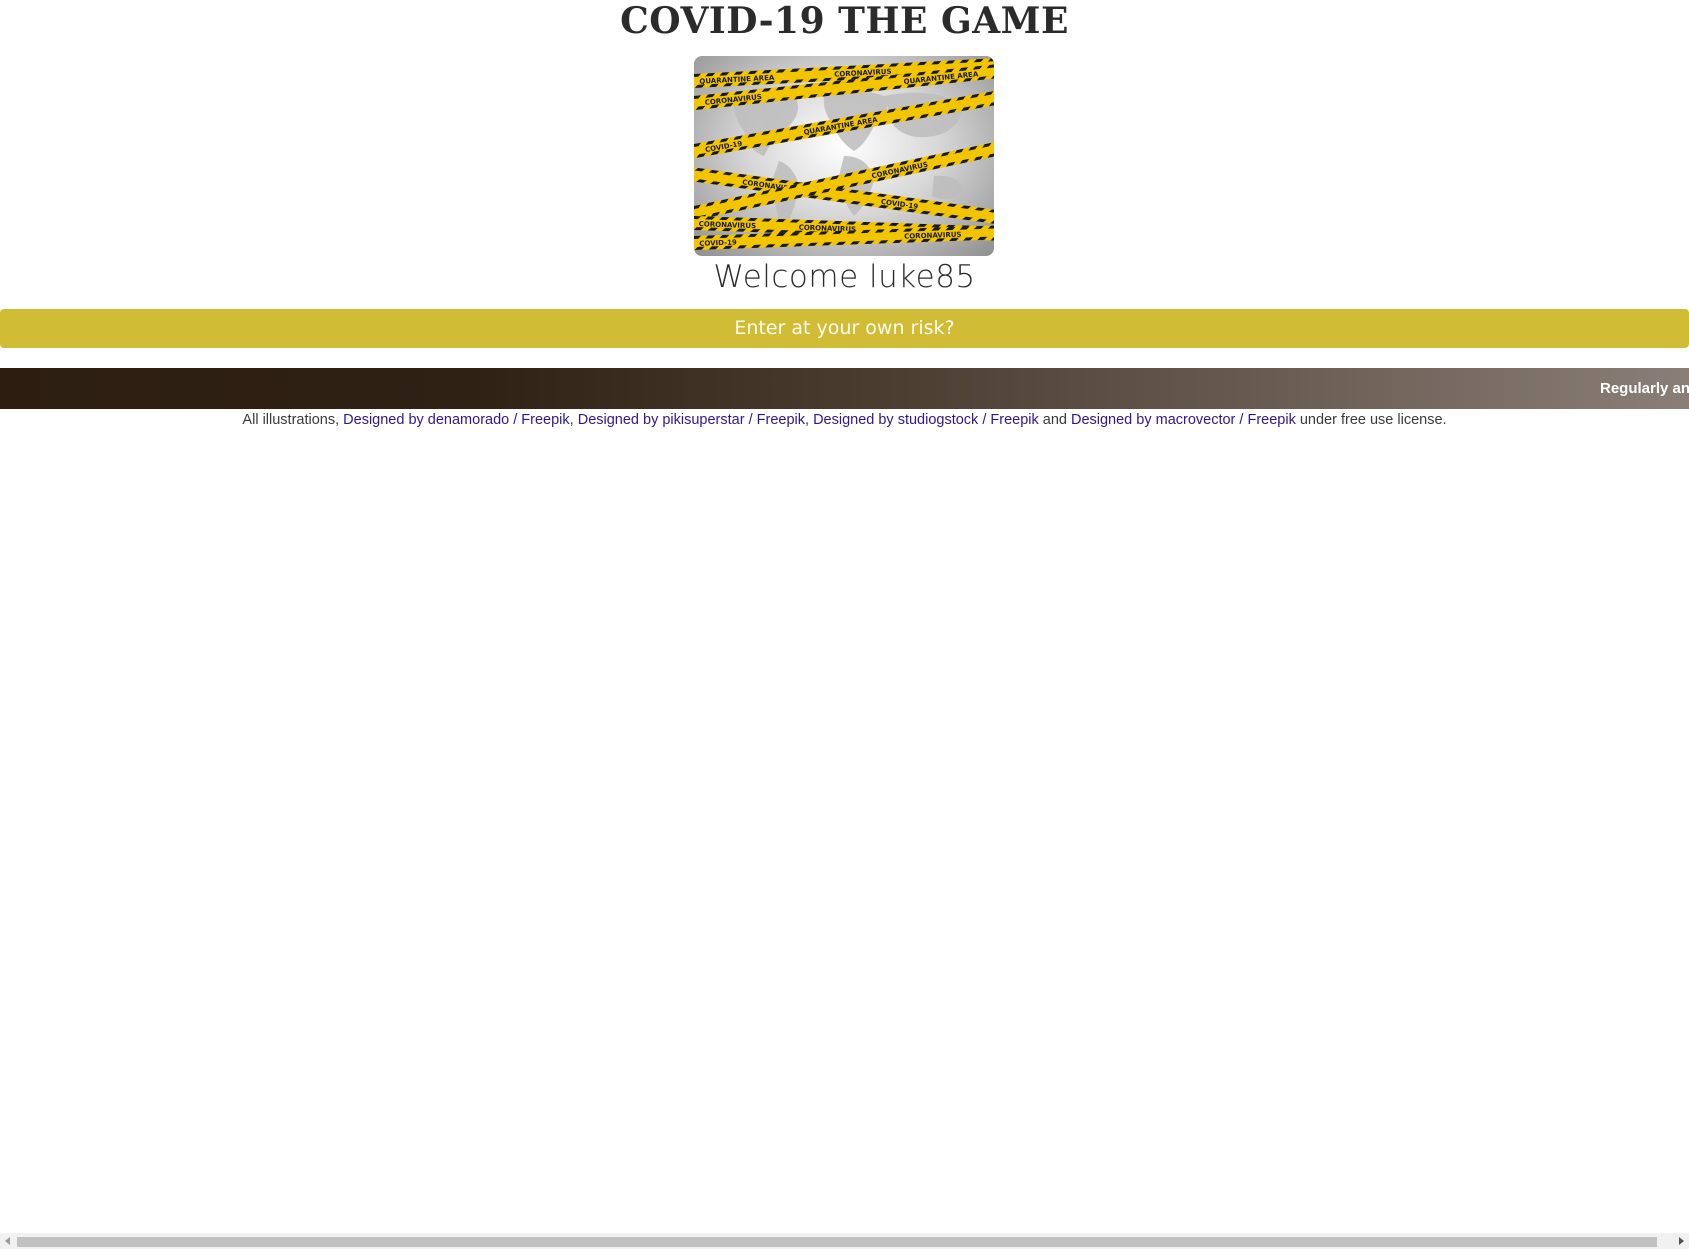  What do you see at coordinates (1054, 420) in the screenshot?
I see `credits-and: and` at bounding box center [1054, 420].